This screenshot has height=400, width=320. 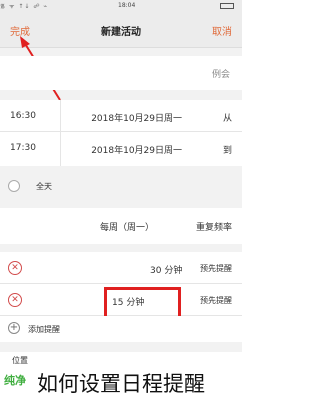 What do you see at coordinates (121, 73) in the screenshot?
I see `title-field: 例会` at bounding box center [121, 73].